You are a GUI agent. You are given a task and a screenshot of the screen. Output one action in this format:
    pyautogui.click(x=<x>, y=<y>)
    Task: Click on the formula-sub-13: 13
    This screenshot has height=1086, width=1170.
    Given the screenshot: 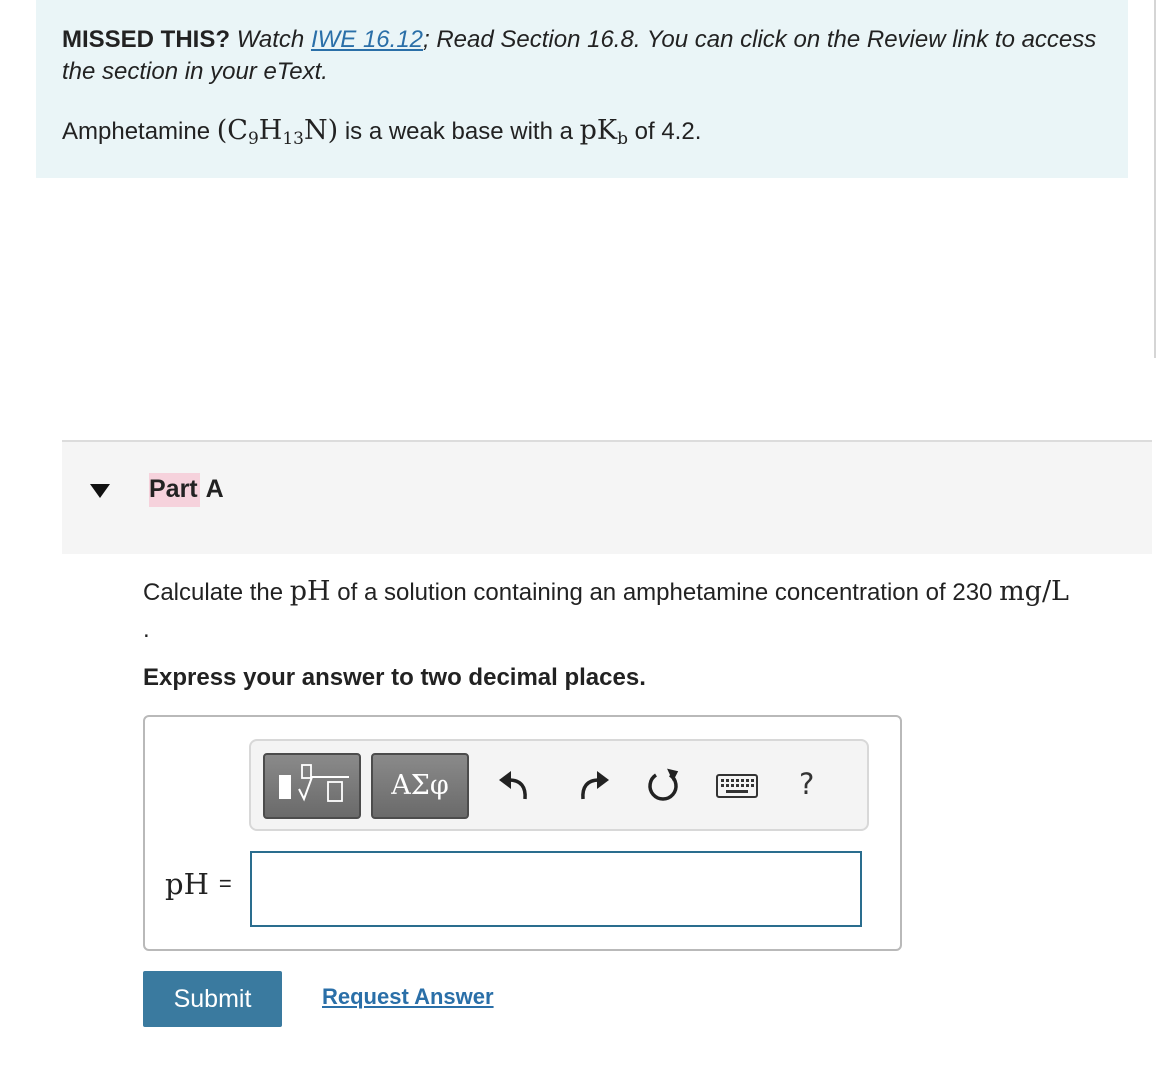 What is the action you would take?
    pyautogui.click(x=293, y=139)
    